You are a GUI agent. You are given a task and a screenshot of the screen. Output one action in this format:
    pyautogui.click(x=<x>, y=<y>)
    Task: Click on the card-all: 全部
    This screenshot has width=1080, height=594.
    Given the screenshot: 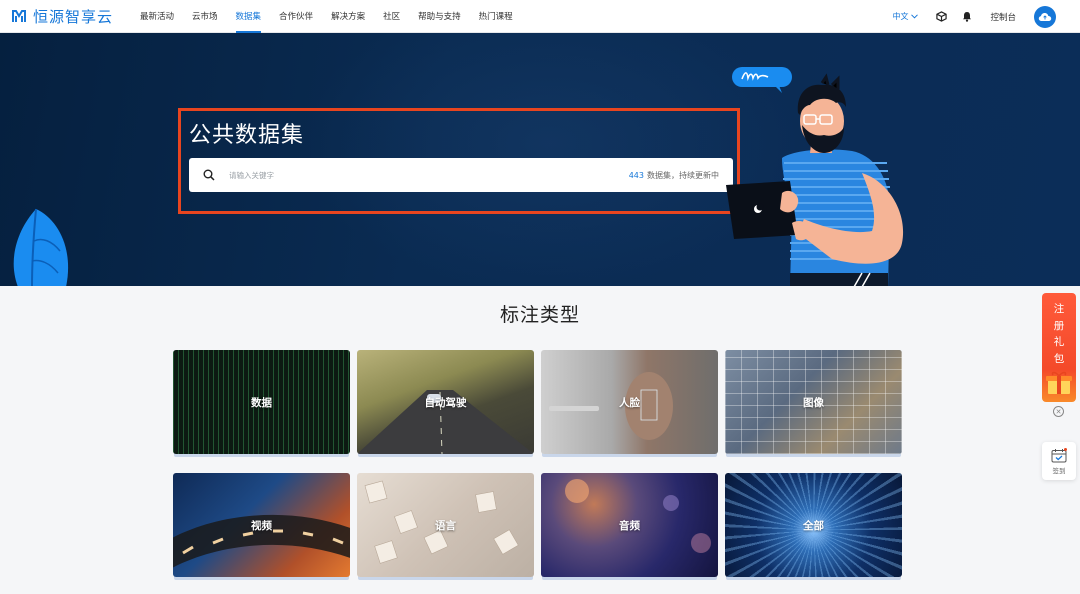 What is the action you would take?
    pyautogui.click(x=813, y=525)
    